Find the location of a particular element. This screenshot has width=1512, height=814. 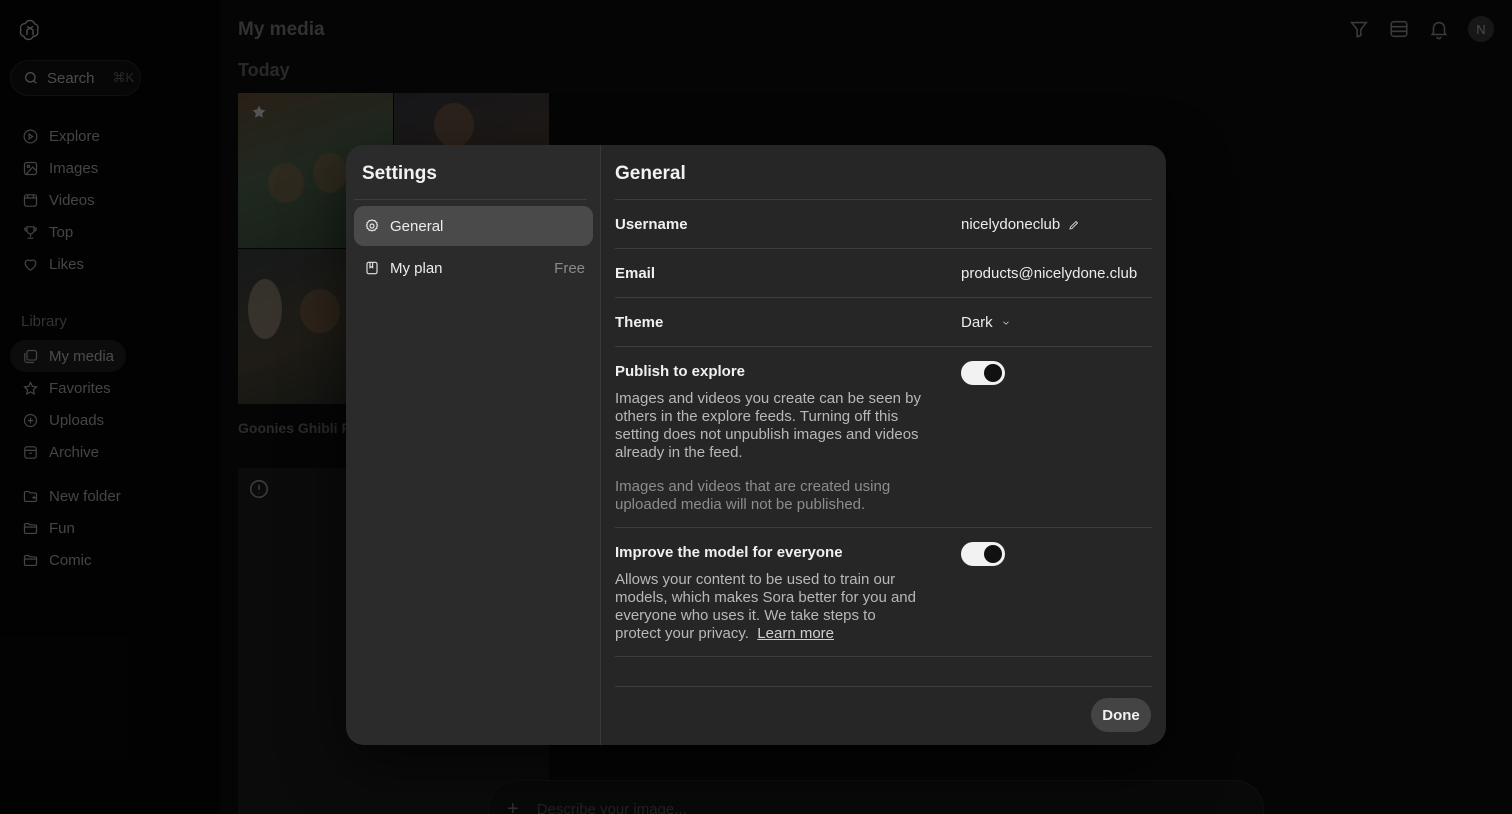

learn-more-link: Learn more is located at coordinates (795, 633).